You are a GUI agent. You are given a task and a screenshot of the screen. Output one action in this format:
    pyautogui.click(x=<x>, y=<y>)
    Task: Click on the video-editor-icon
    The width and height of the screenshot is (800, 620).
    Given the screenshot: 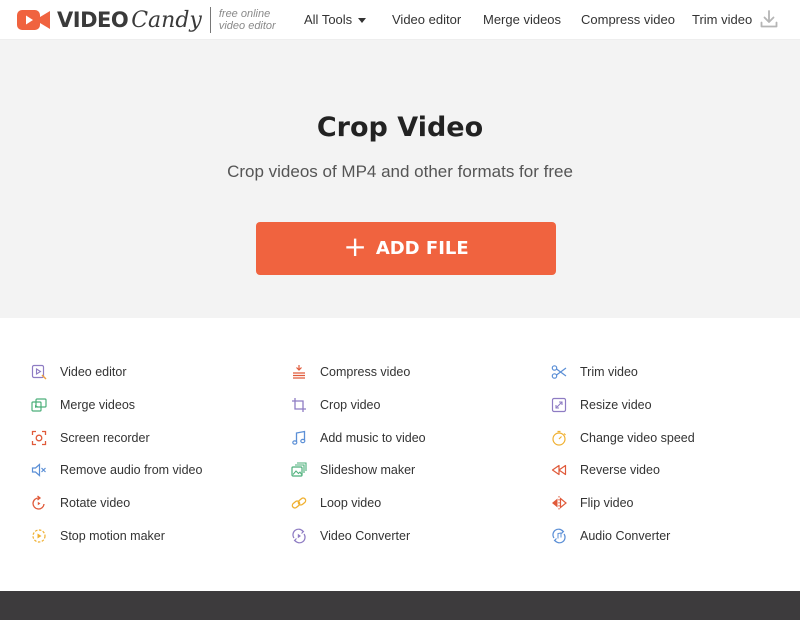 What is the action you would take?
    pyautogui.click(x=39, y=372)
    